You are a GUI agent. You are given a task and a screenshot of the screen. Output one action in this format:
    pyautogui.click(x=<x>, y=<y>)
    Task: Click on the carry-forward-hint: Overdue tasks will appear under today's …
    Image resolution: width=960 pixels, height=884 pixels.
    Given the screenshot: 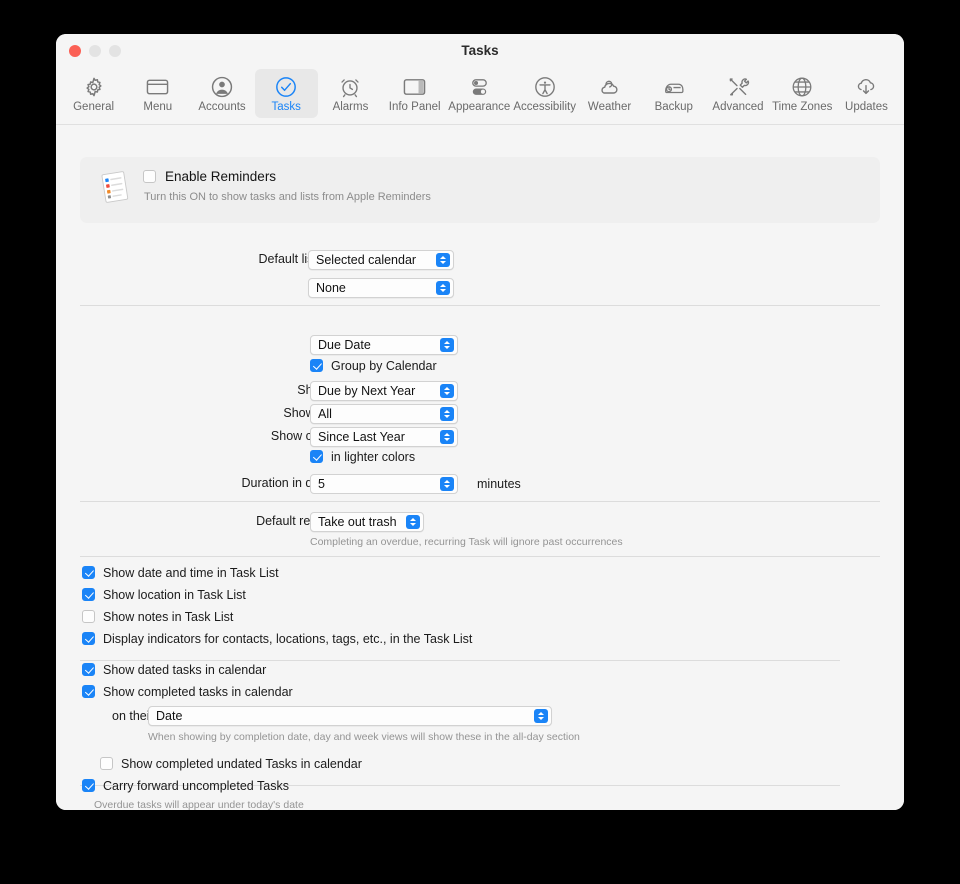 What is the action you would take?
    pyautogui.click(x=199, y=804)
    